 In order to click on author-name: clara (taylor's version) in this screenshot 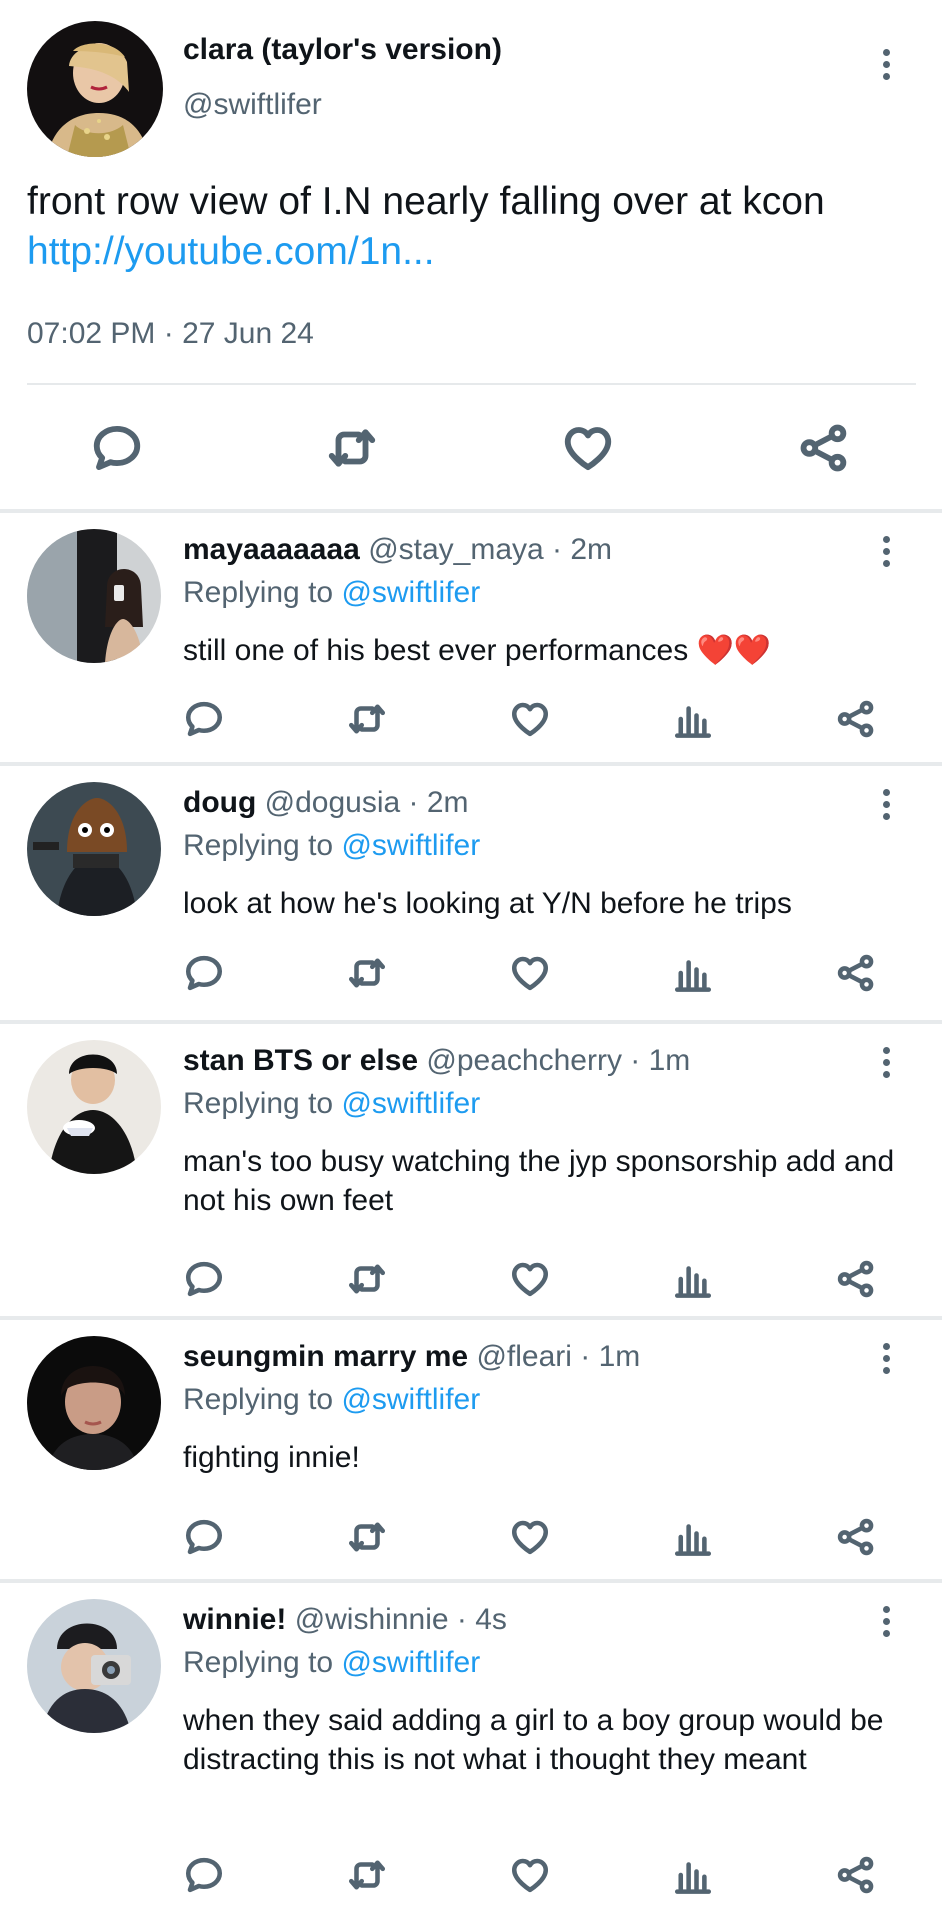, I will do `click(342, 50)`.